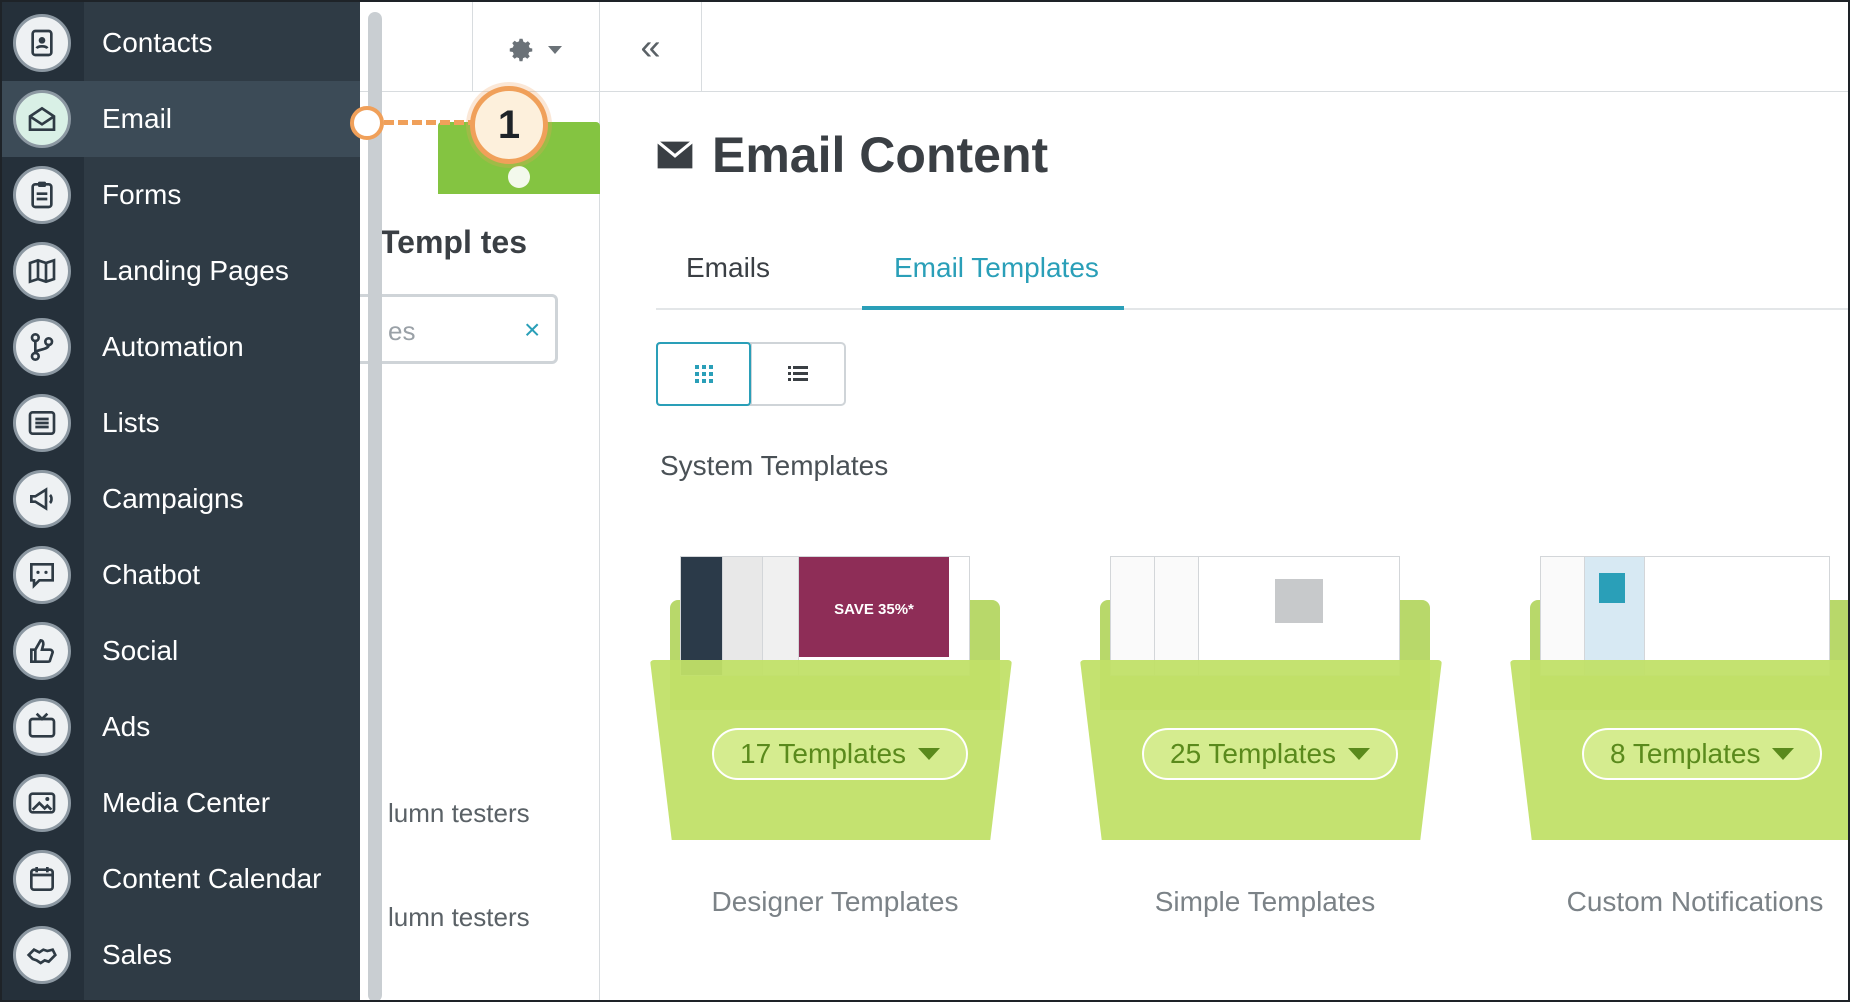  I want to click on page-title: Email Content, so click(852, 155).